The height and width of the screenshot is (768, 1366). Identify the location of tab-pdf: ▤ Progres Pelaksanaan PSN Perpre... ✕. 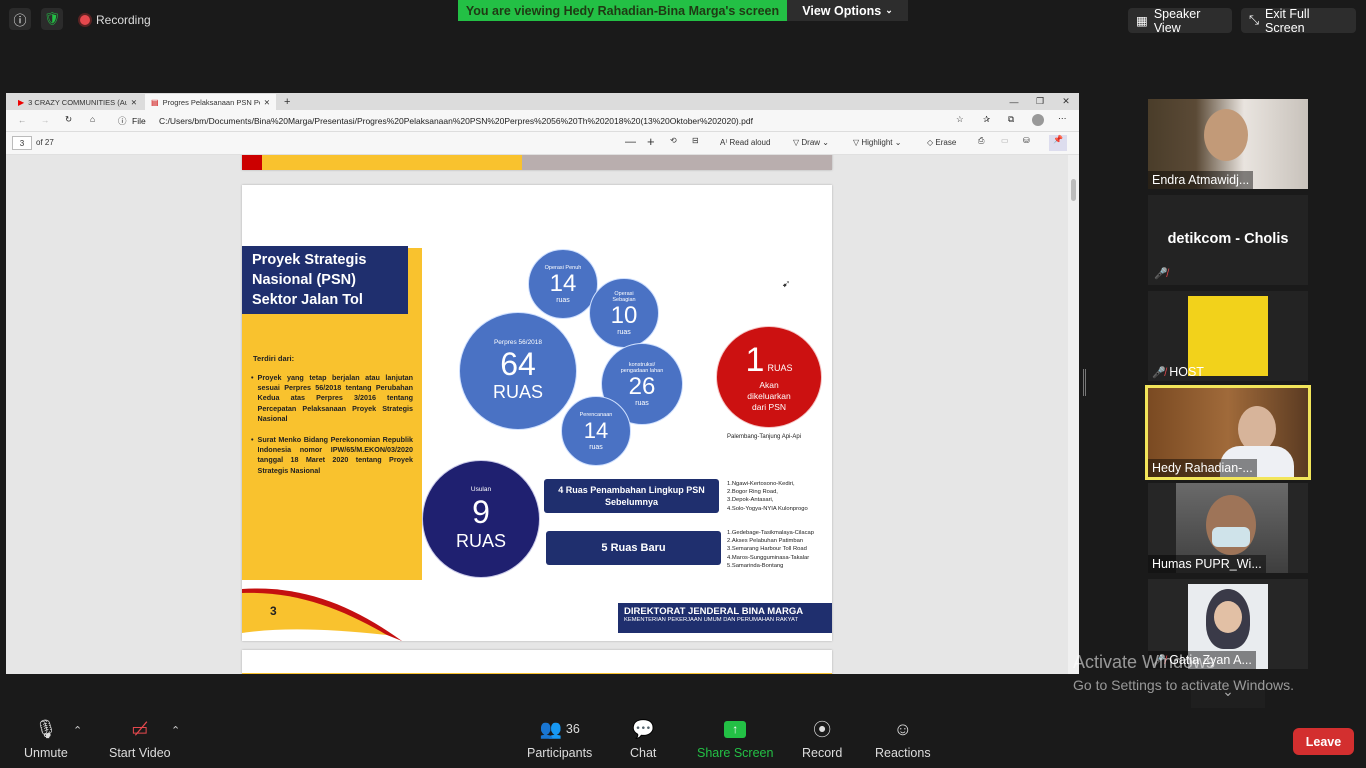
(210, 102).